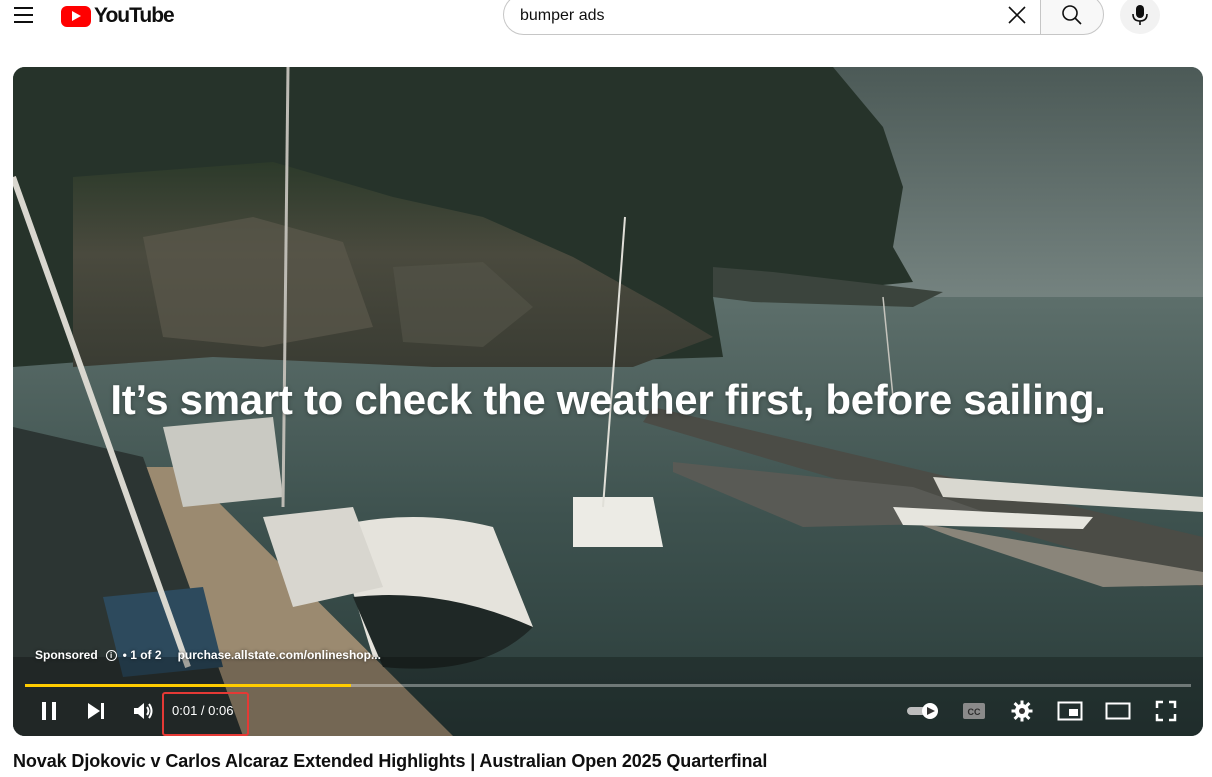  I want to click on youtube-logo: YouTube, so click(118, 16).